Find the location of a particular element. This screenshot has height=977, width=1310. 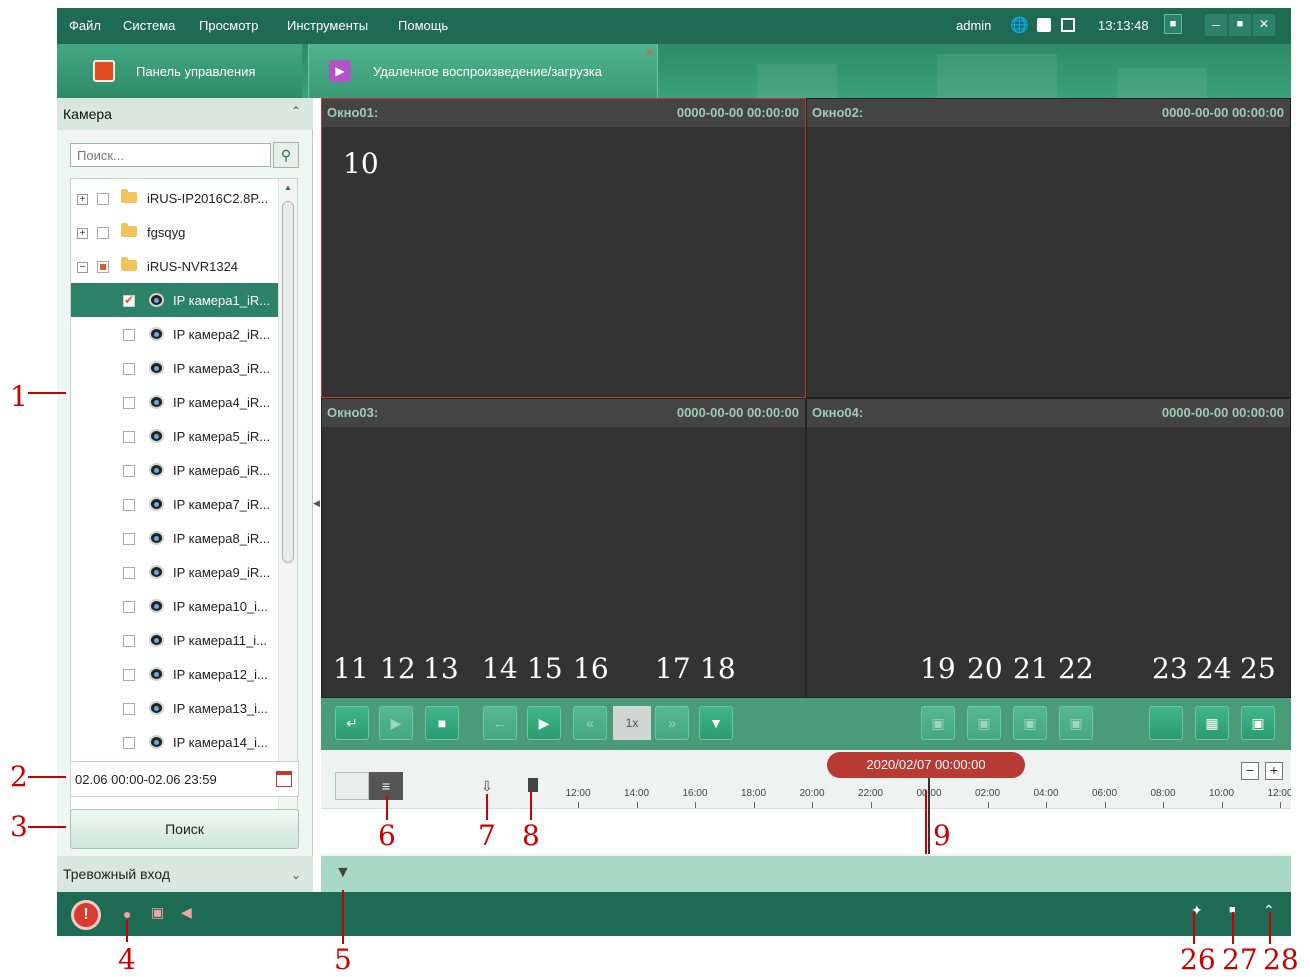

zoom-in-button: + is located at coordinates (1274, 771).